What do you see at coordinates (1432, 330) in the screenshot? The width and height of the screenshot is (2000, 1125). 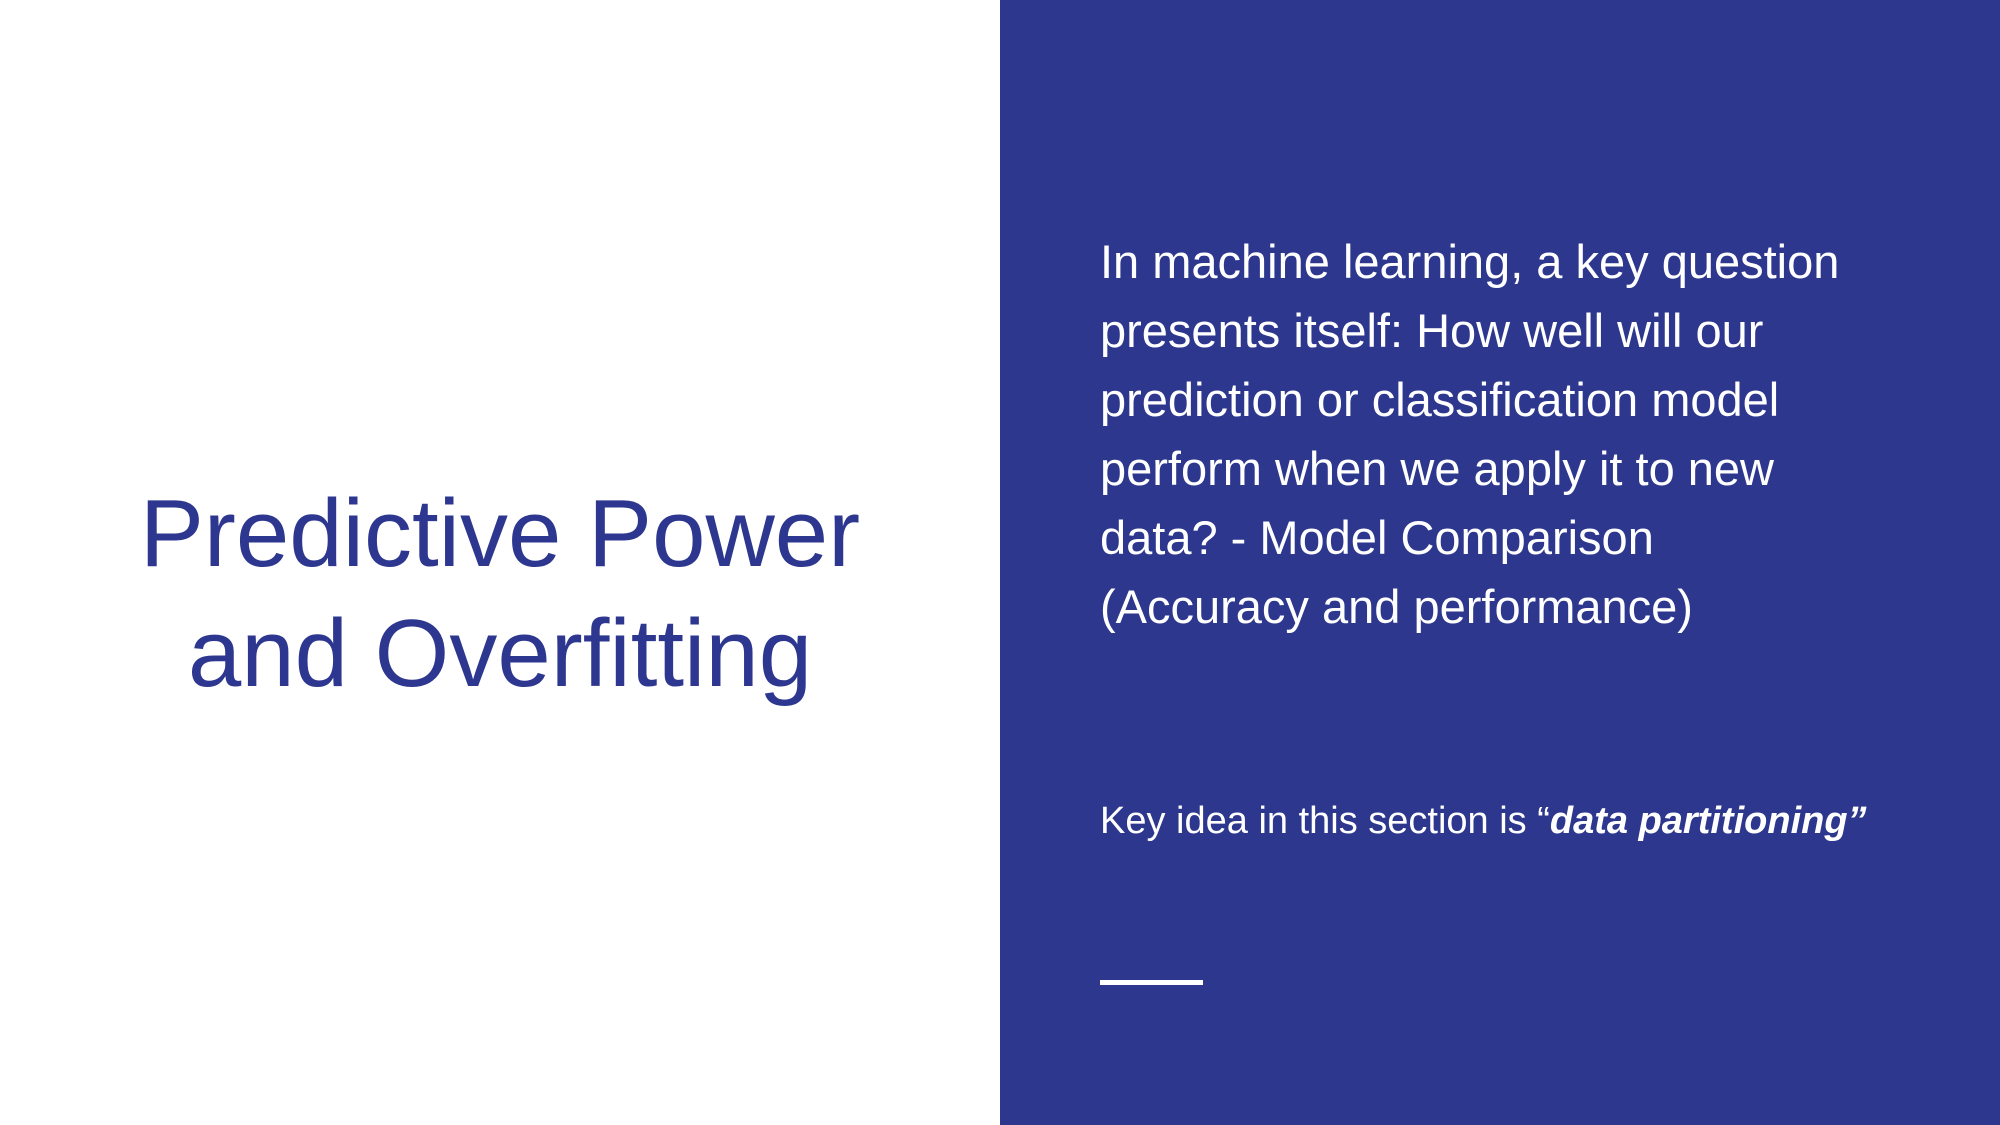 I see `body-line-2: presents itself: How well will our` at bounding box center [1432, 330].